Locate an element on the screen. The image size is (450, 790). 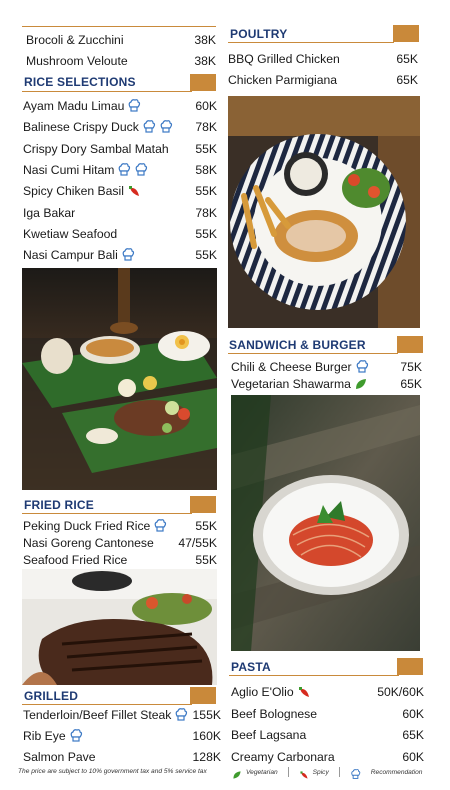
item-name-text: Kwetiaw Seafood is located at coordinates (70, 233).